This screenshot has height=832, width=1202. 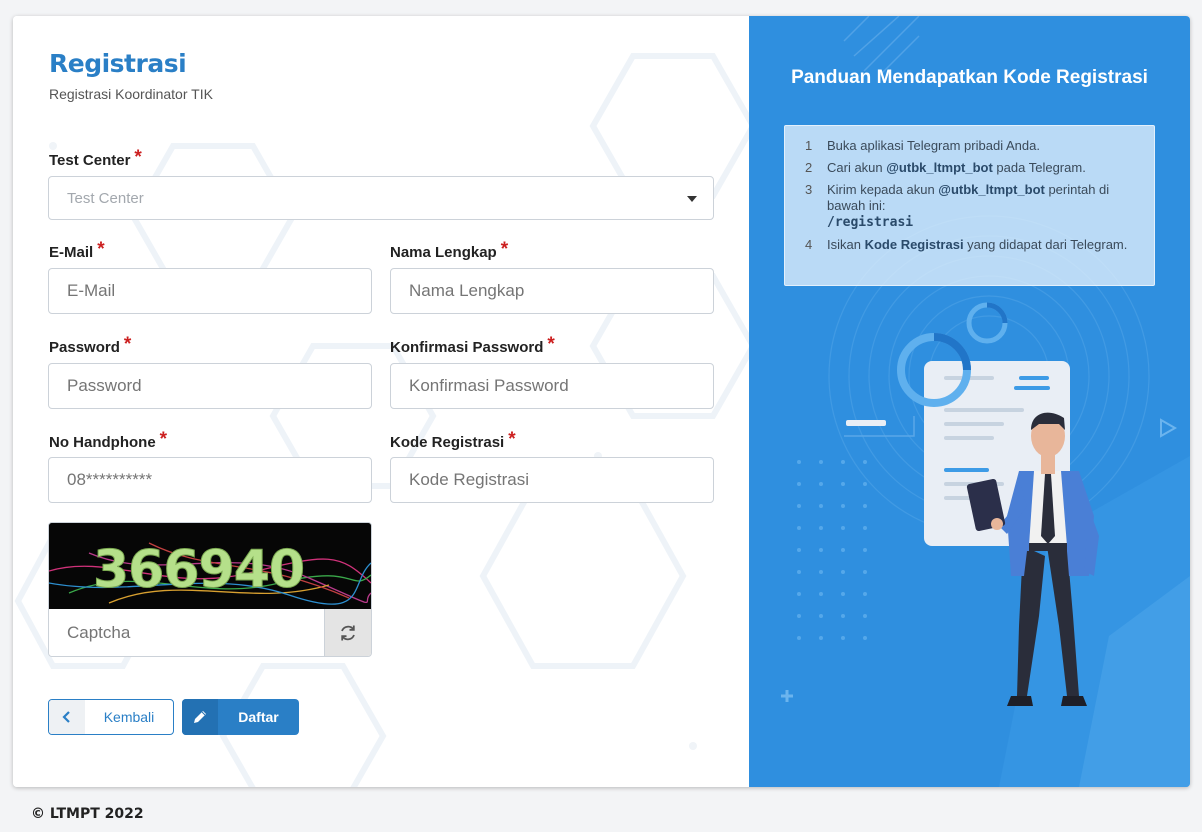 What do you see at coordinates (67, 717) in the screenshot?
I see `chevron-left-icon` at bounding box center [67, 717].